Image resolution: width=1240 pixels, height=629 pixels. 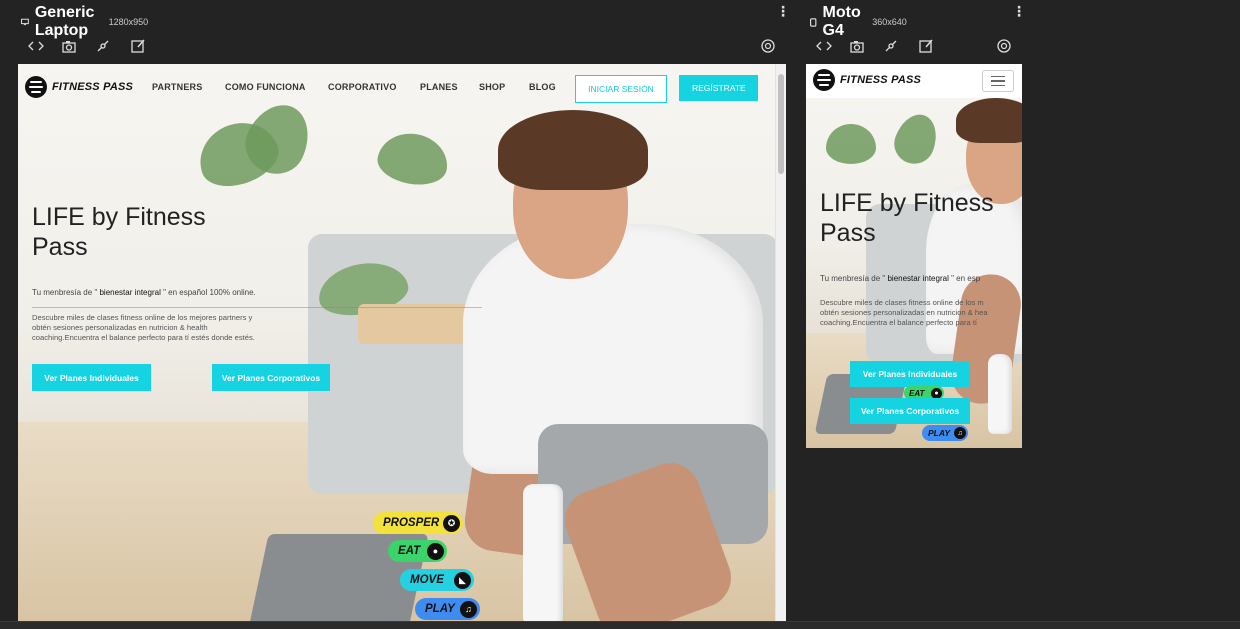 What do you see at coordinates (960, 433) in the screenshot?
I see `mobile-music-icon: ♫` at bounding box center [960, 433].